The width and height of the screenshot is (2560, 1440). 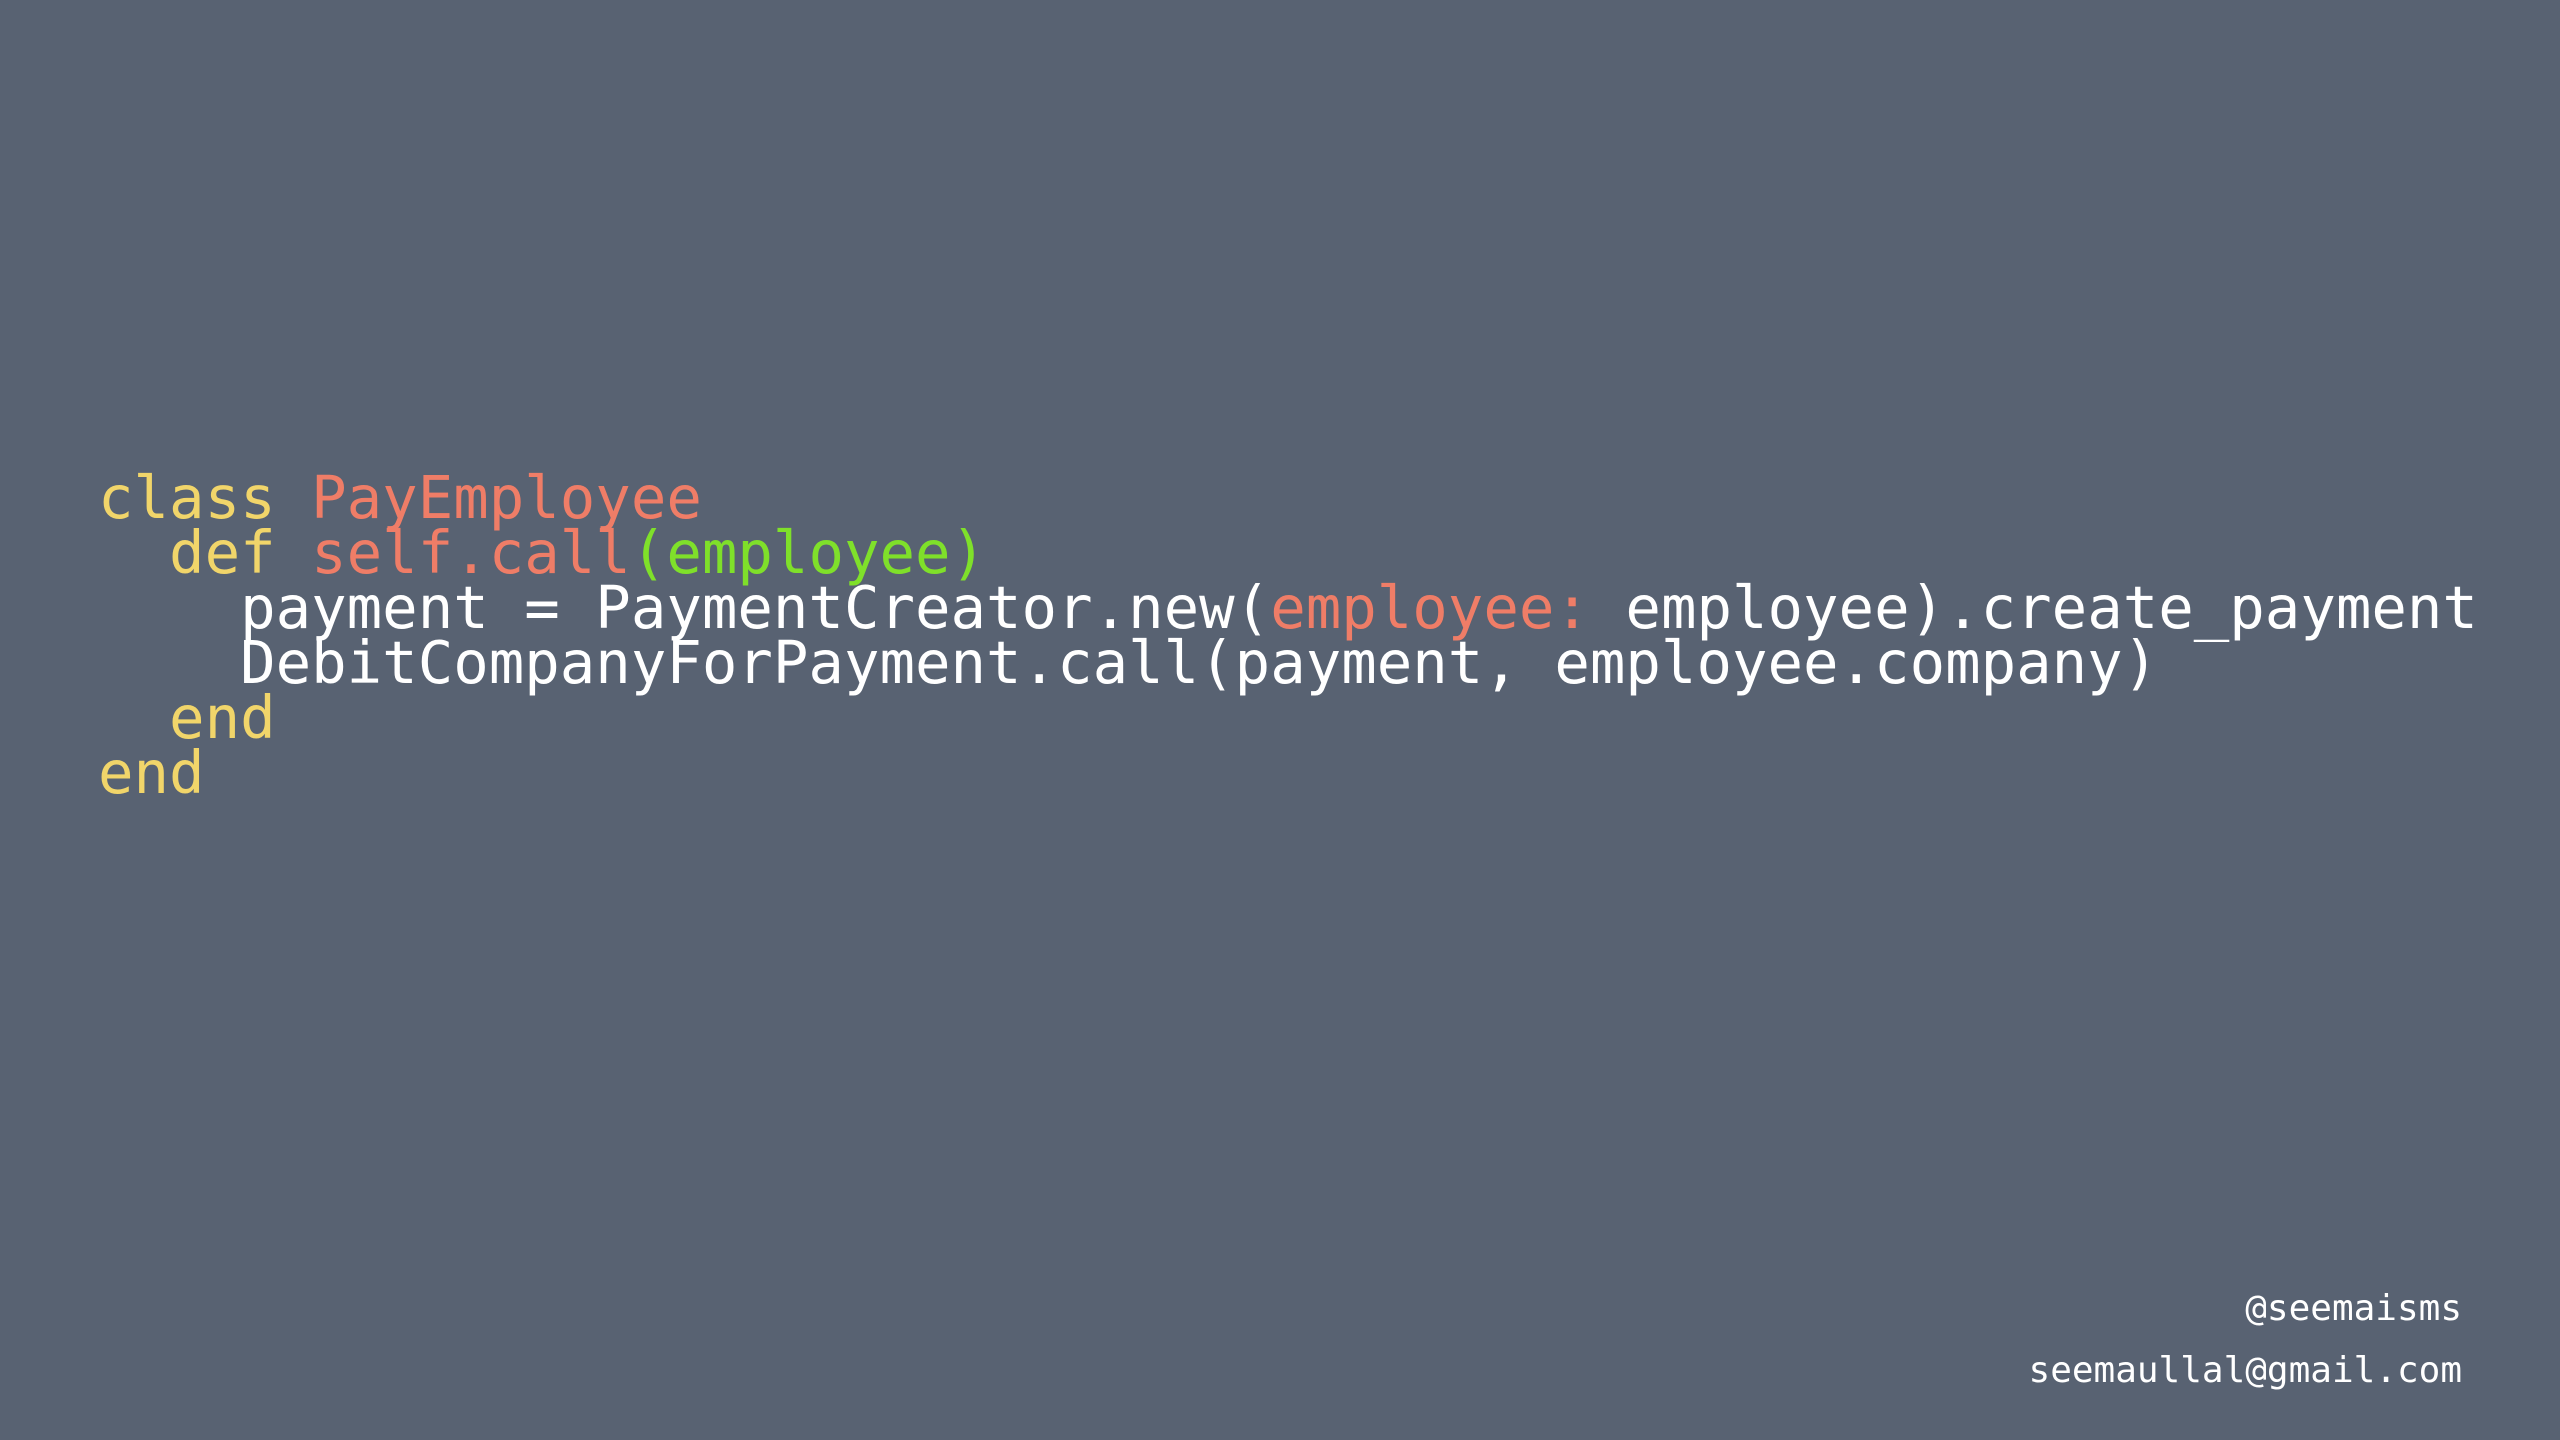 What do you see at coordinates (151, 772) in the screenshot?
I see `code-token: end` at bounding box center [151, 772].